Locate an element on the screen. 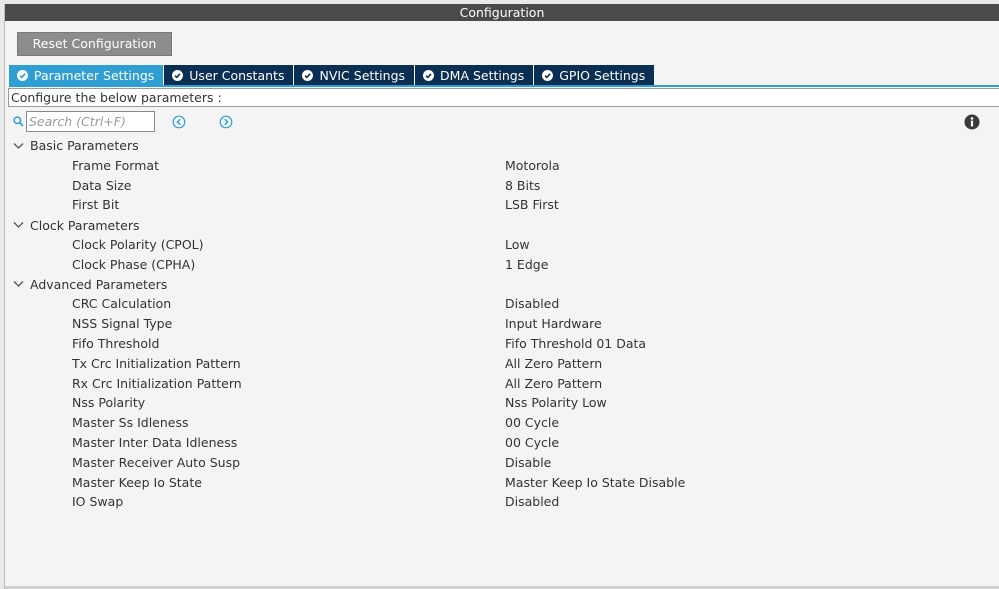 The image size is (999, 589). param-value: 8 Bits is located at coordinates (523, 185).